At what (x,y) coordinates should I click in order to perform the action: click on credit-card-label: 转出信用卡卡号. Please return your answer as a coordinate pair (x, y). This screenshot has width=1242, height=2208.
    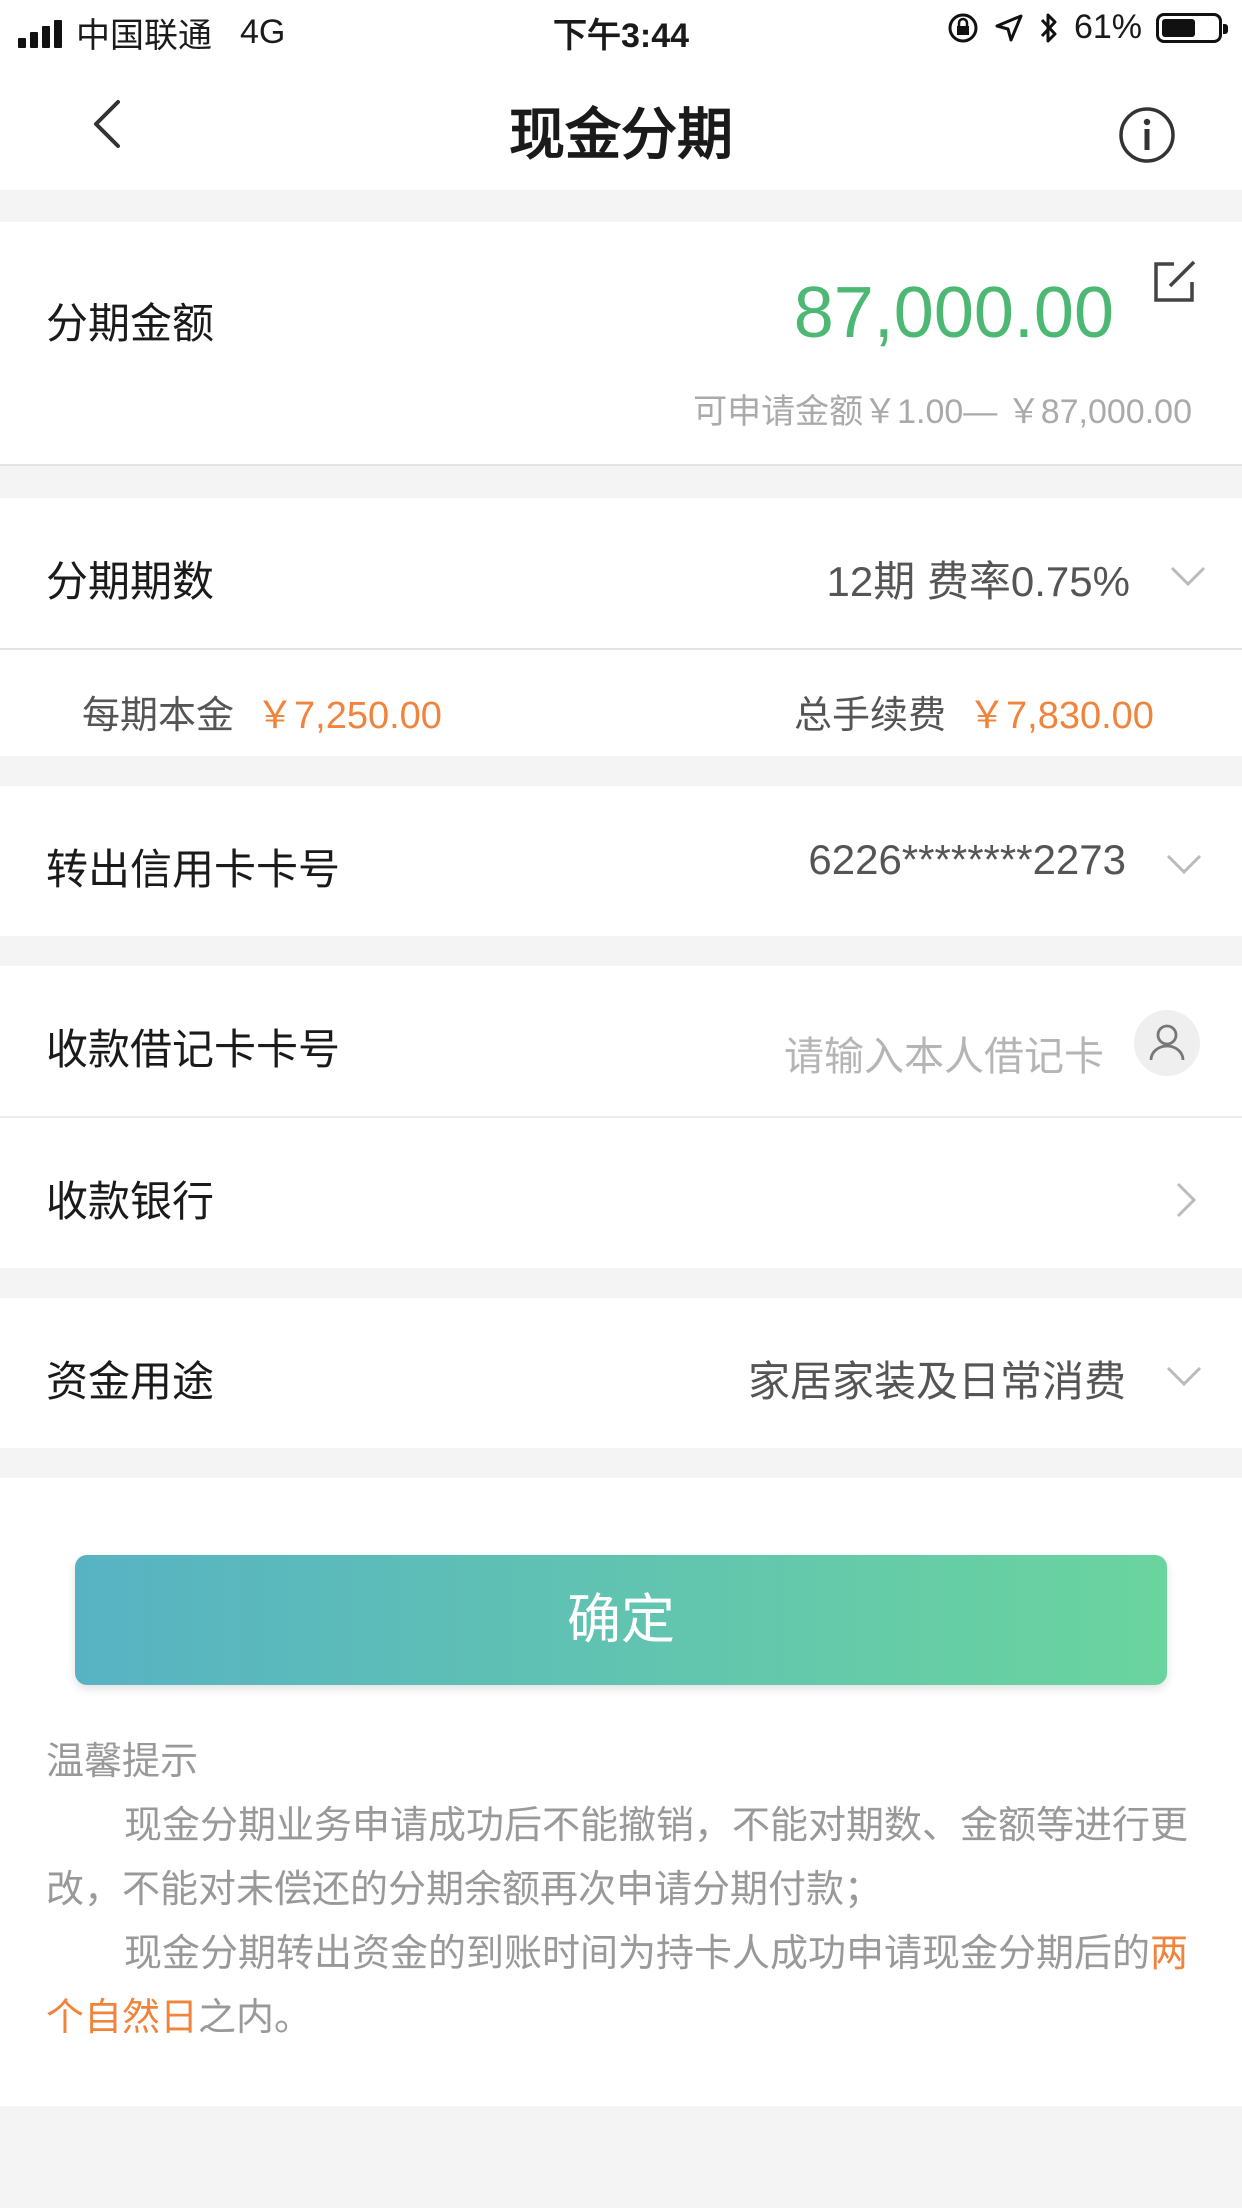
    Looking at the image, I should click on (193, 869).